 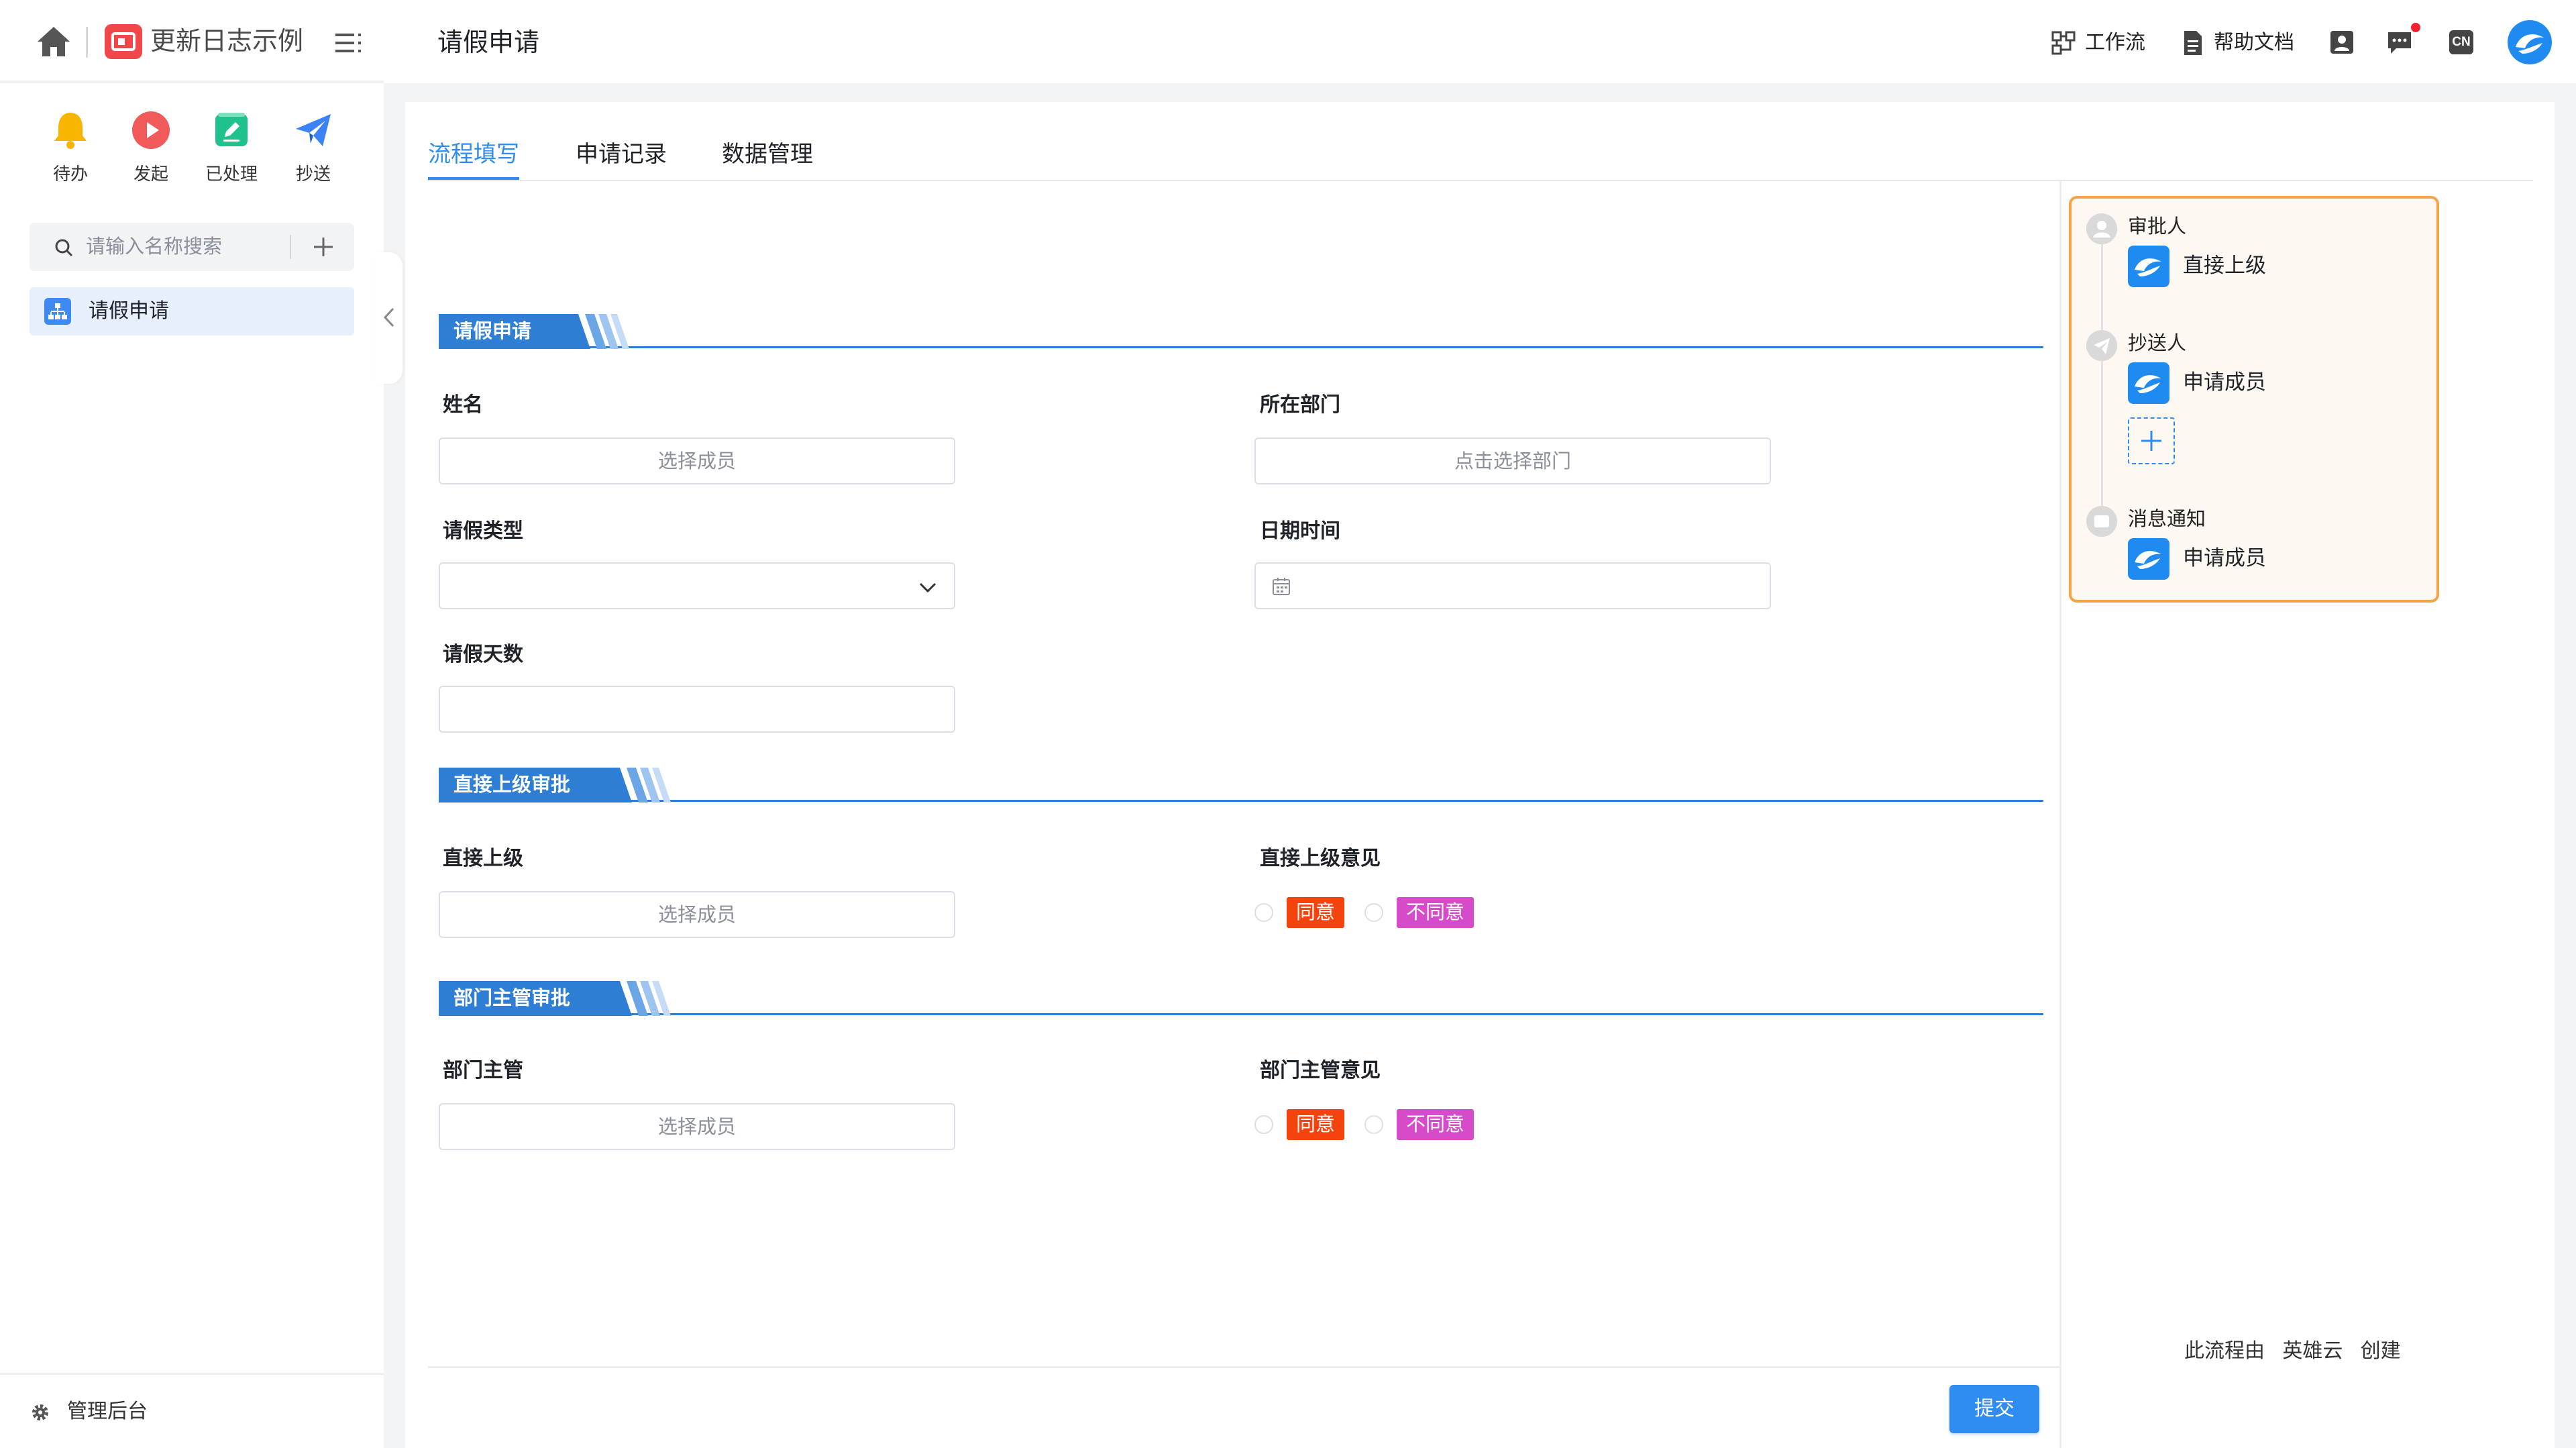 I want to click on workflow-label: 工作流, so click(x=2115, y=43).